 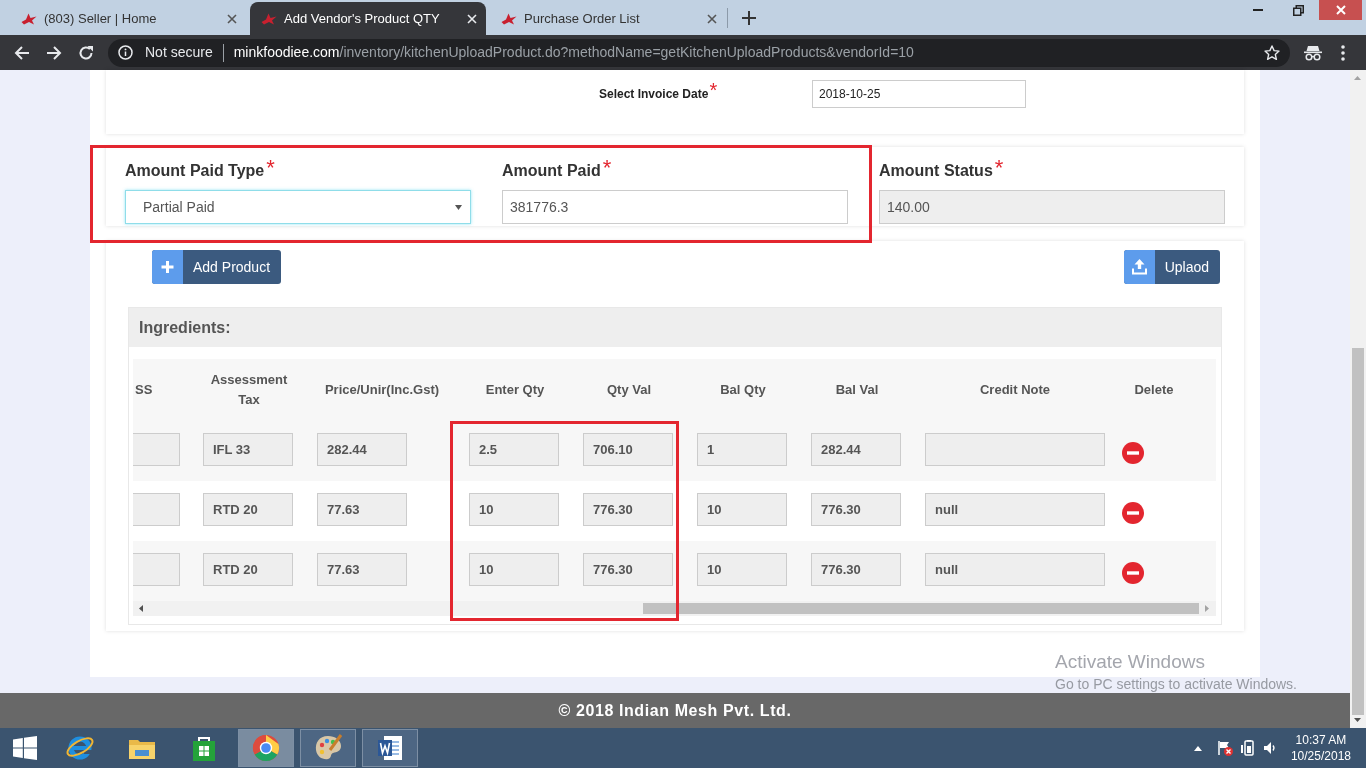 I want to click on tab: (803) Seller | Home, so click(x=128, y=18).